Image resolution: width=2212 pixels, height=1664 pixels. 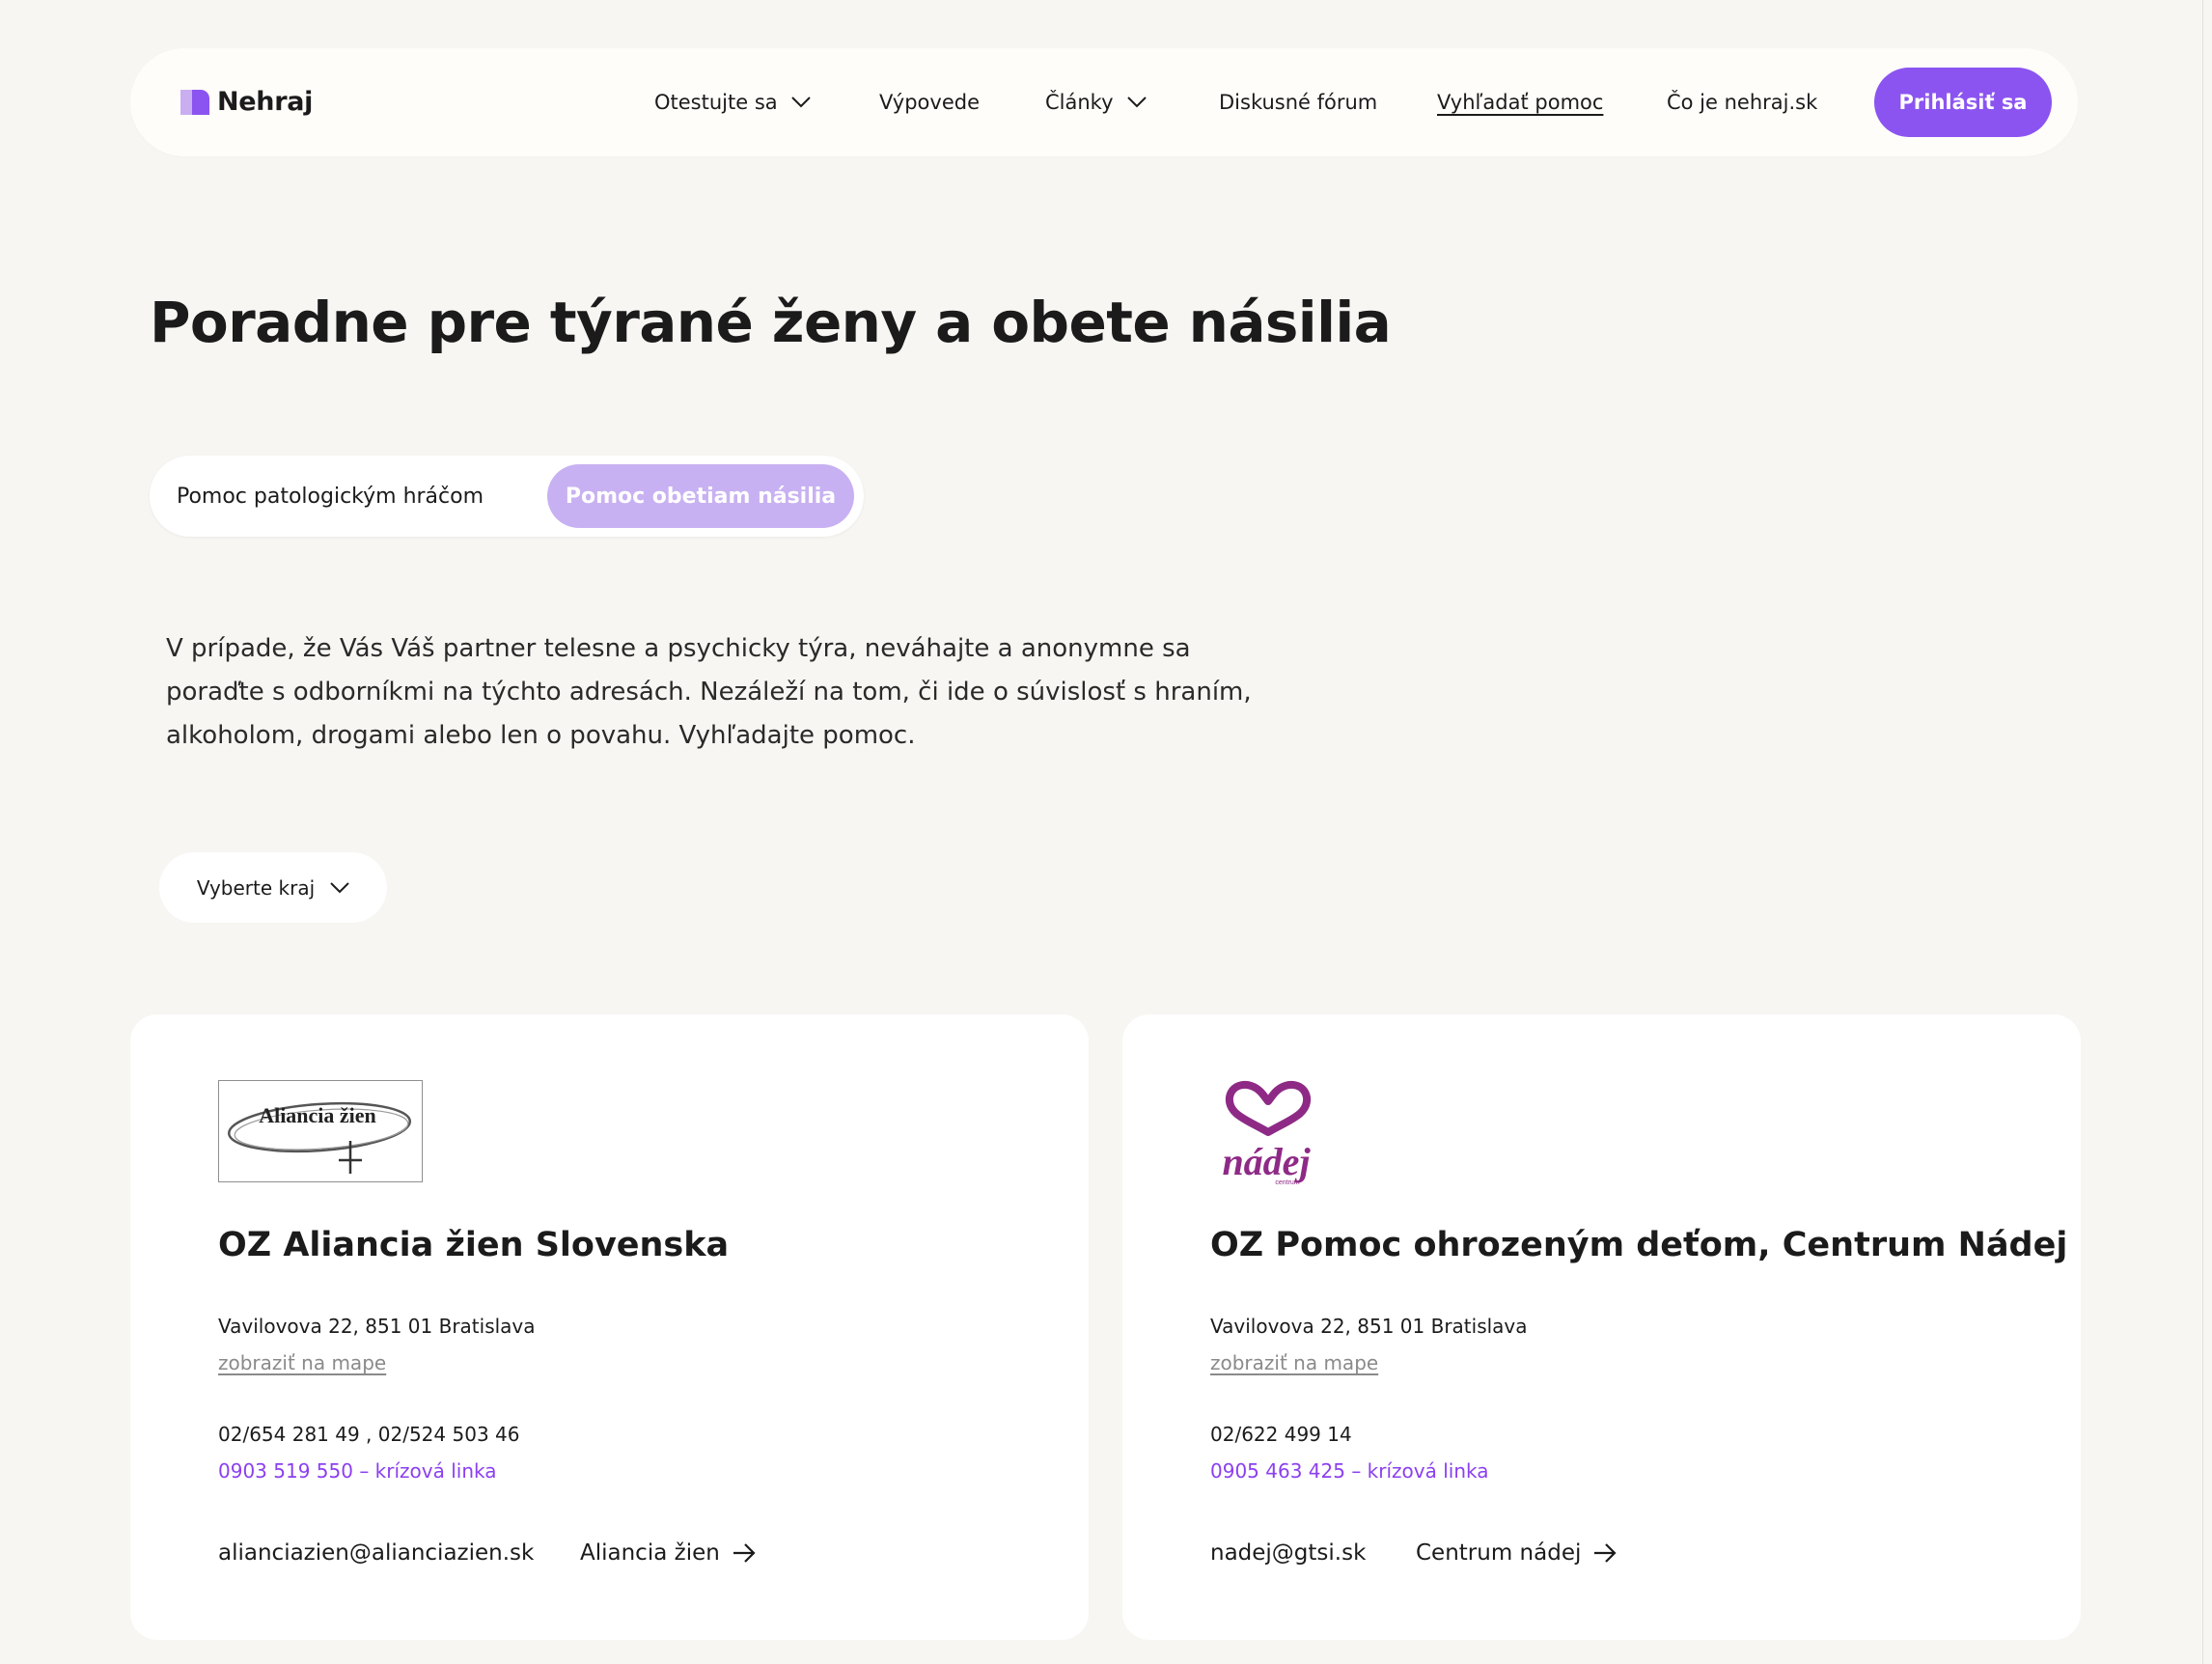 I want to click on region-select-label: Vyberte kraj, so click(x=256, y=887).